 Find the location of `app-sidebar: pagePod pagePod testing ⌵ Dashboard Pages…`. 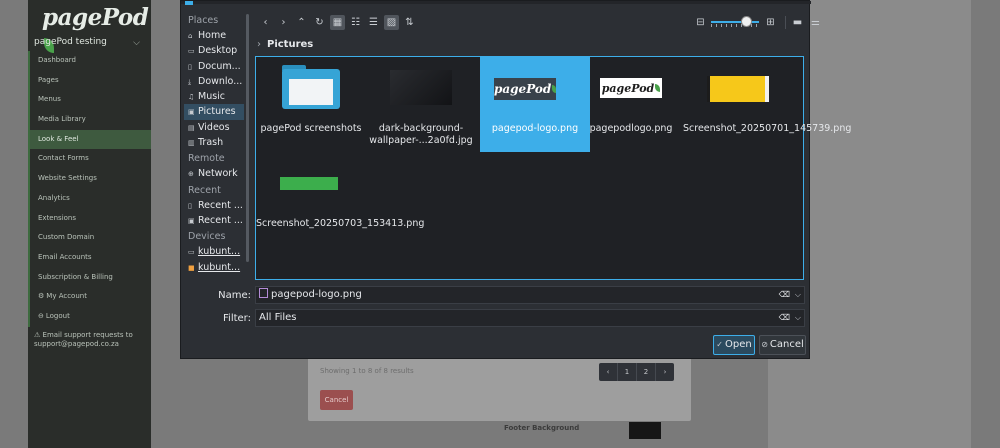

app-sidebar: pagePod pagePod testing ⌵ Dashboard Pages… is located at coordinates (89, 224).